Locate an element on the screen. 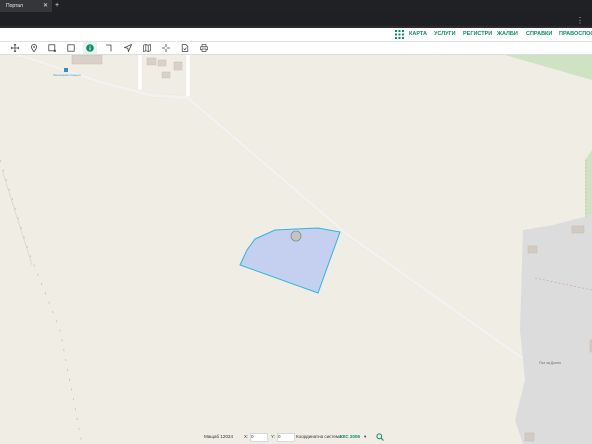 The image size is (592, 444). map-layers-icon is located at coordinates (147, 48).